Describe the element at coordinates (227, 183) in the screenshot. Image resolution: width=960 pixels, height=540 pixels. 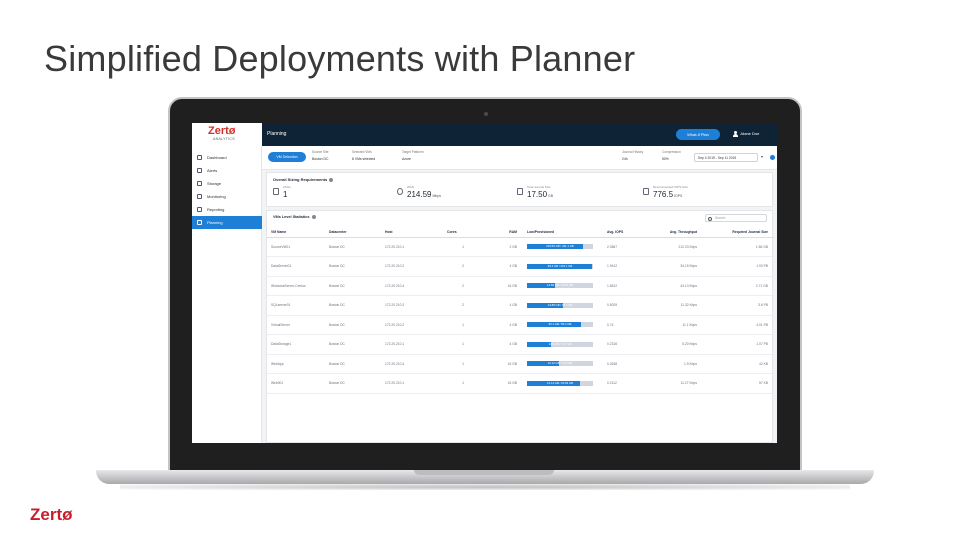
I see `sidebar-item-storage: Storage` at that location.